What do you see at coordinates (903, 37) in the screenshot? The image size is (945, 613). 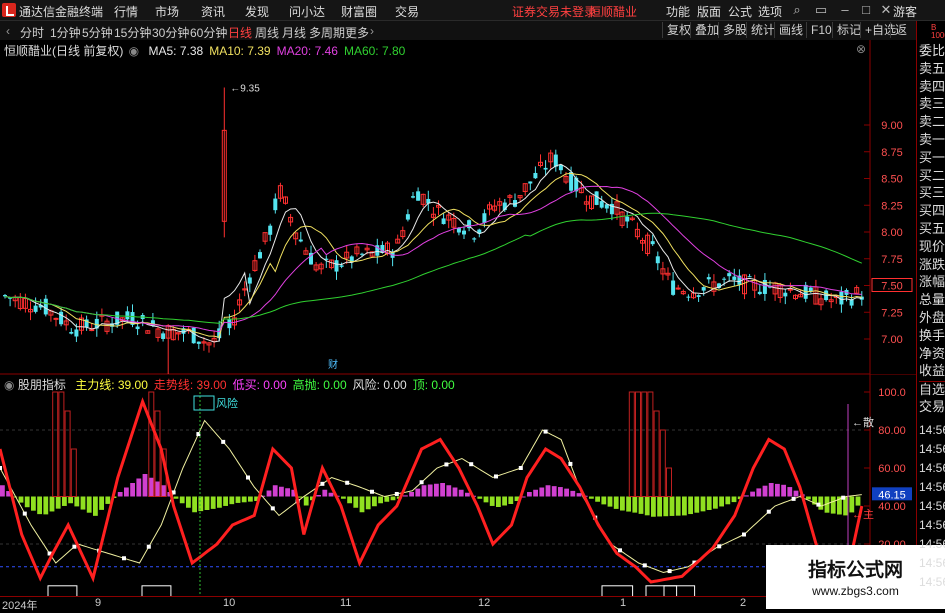 I see `back-button: 返回` at bounding box center [903, 37].